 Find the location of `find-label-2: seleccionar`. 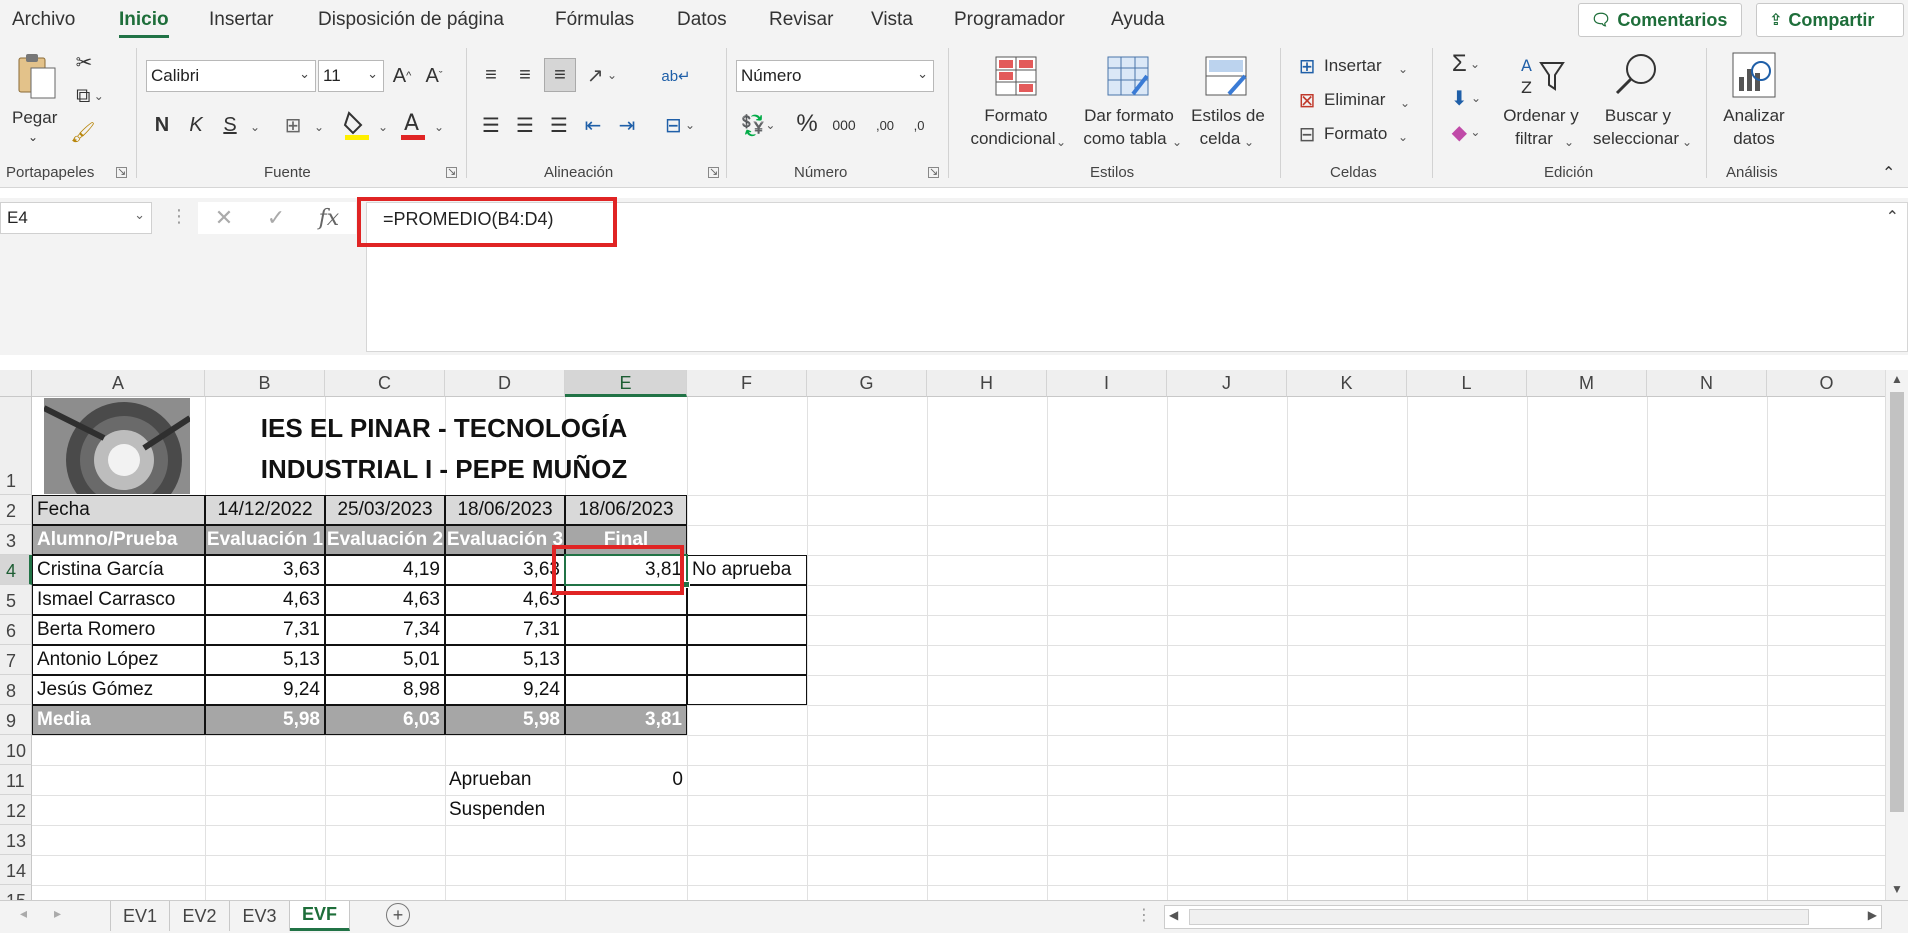

find-label-2: seleccionar is located at coordinates (1636, 138).